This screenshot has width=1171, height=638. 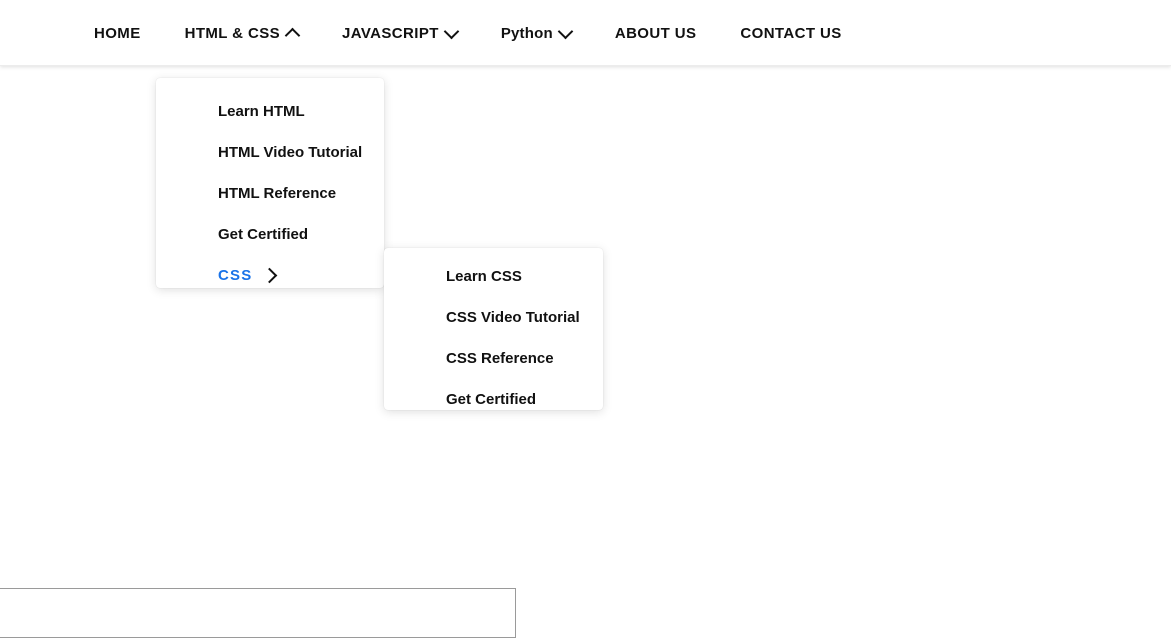 I want to click on menu-item-learn-css: Learn CSS, so click(x=493, y=276).